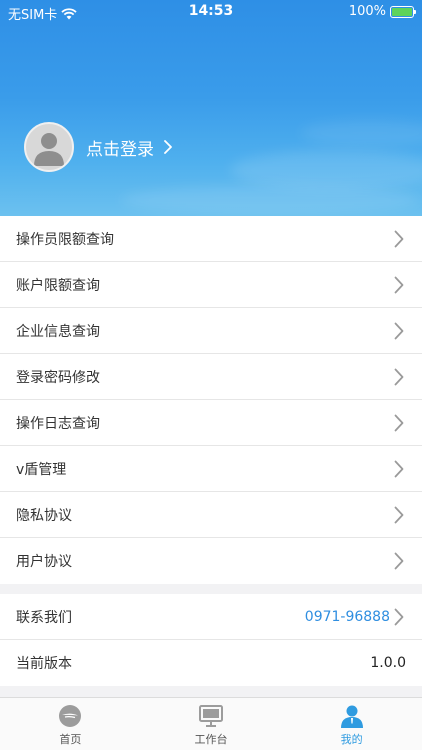 Image resolution: width=422 pixels, height=750 pixels. I want to click on menu-item-user-agreement: 用户协议, so click(211, 561).